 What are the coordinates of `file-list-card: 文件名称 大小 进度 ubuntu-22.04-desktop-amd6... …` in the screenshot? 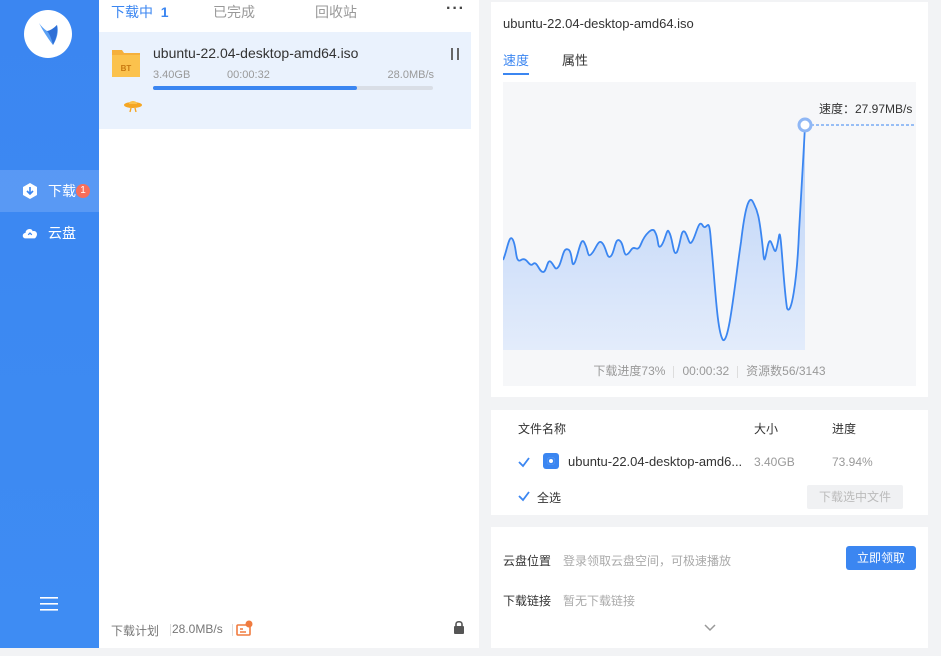 It's located at (709, 462).